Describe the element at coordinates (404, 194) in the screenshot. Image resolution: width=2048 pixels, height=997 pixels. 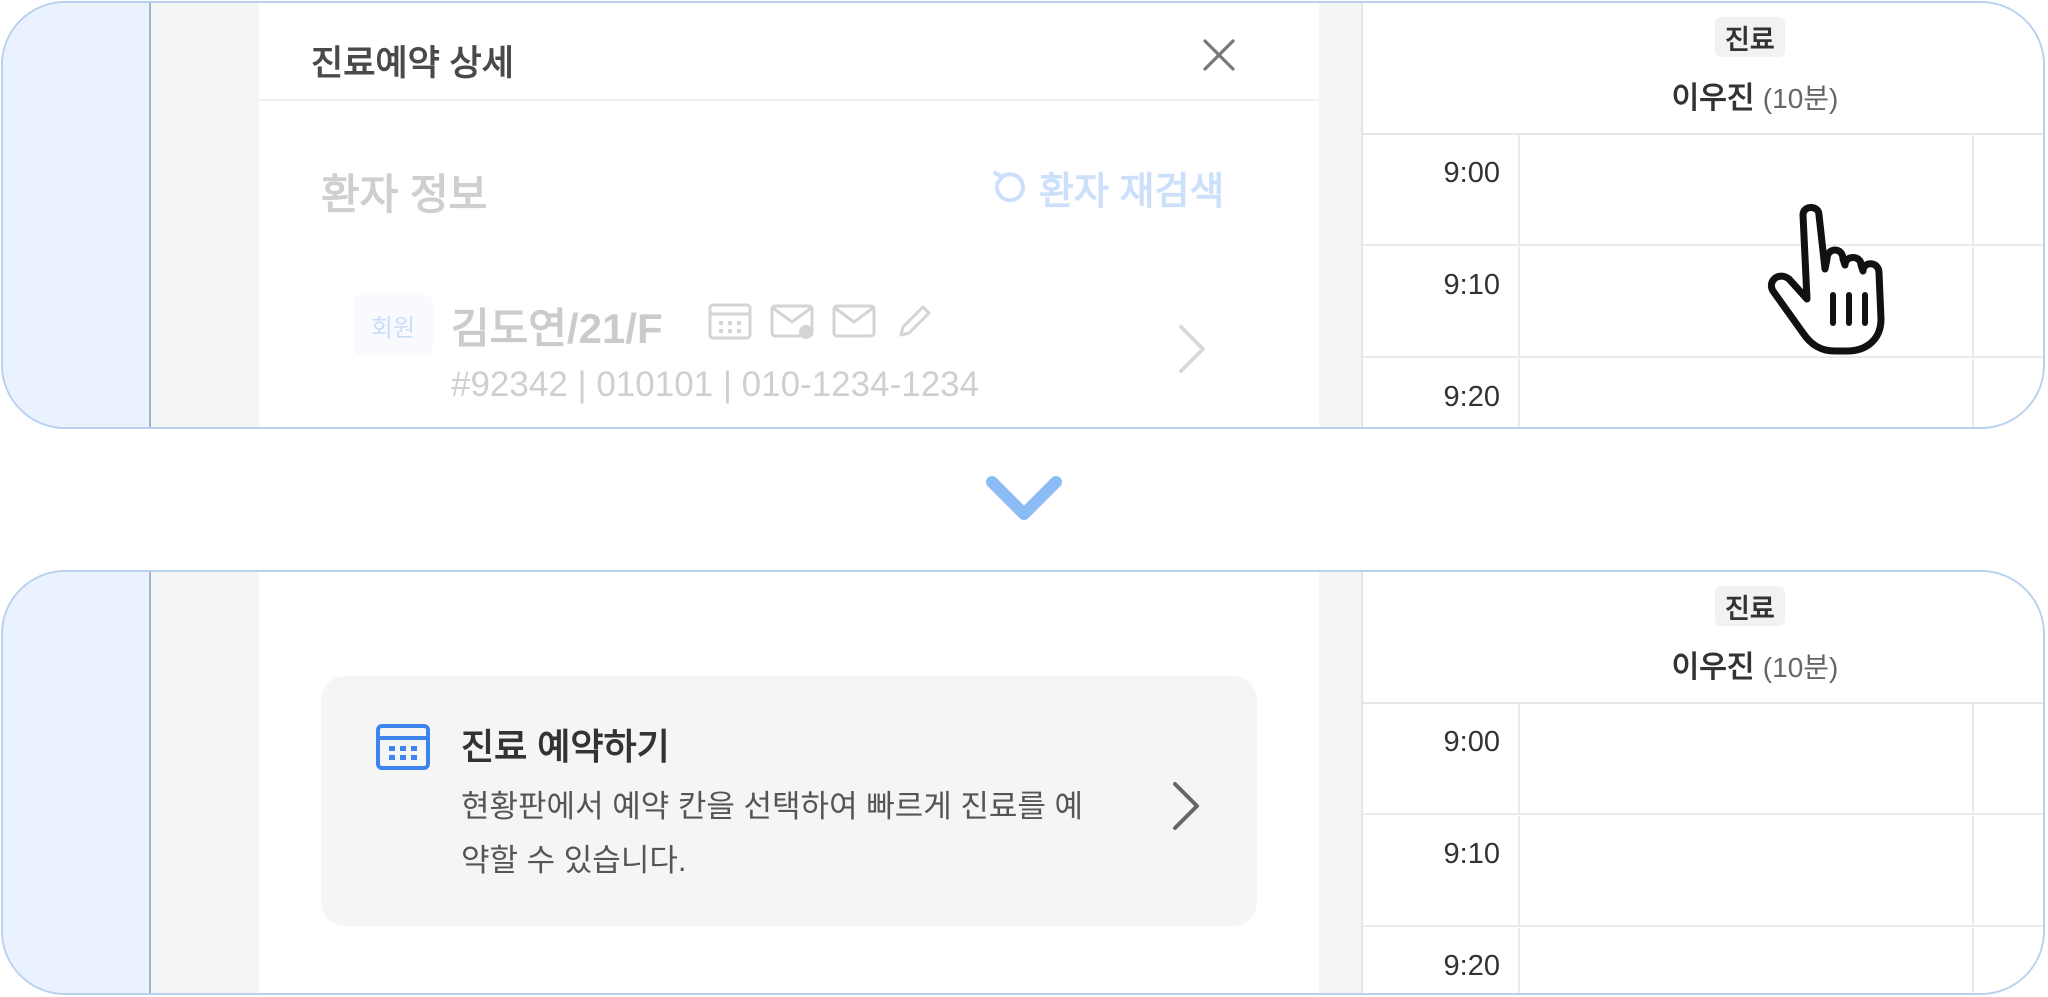
I see `section-title: 환자 정보` at that location.